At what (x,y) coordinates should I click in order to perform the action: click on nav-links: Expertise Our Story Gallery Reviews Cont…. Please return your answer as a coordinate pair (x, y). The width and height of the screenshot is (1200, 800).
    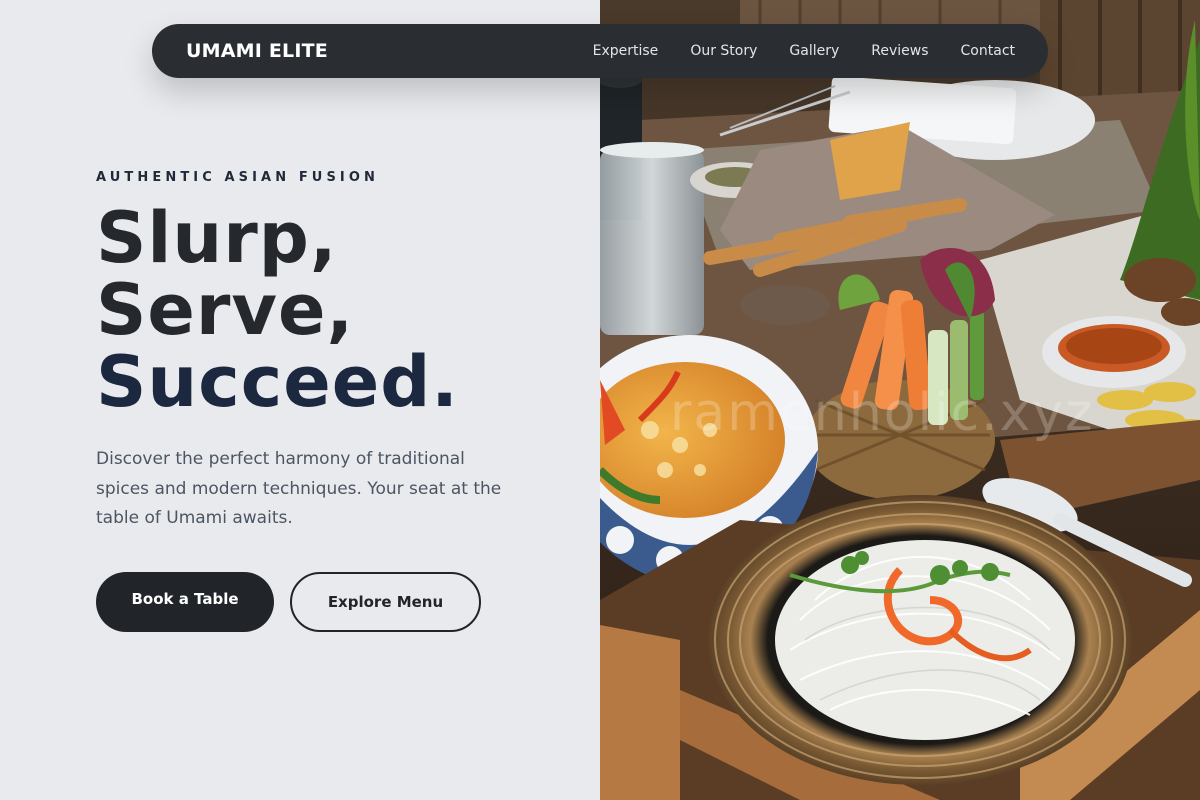
    Looking at the image, I should click on (804, 51).